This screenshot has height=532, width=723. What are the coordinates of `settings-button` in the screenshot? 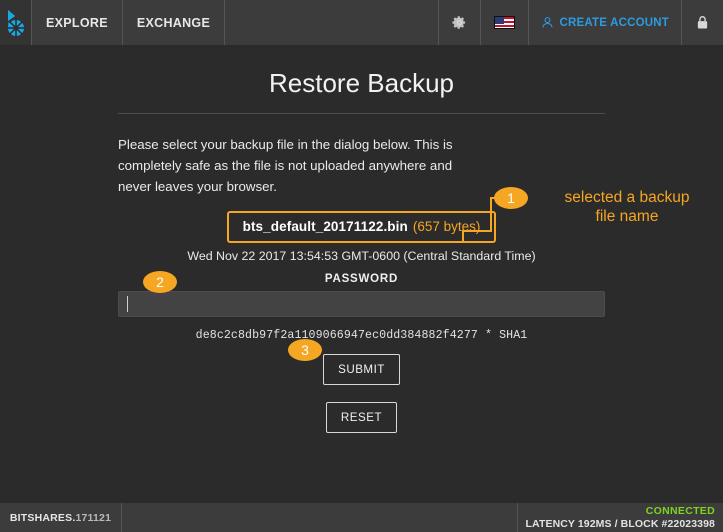 It's located at (460, 22).